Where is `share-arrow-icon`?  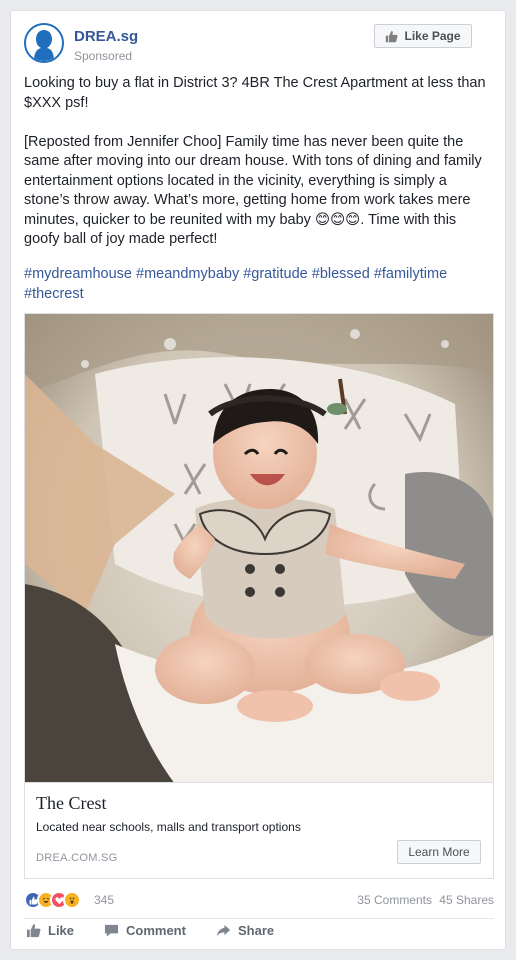
share-arrow-icon is located at coordinates (223, 930).